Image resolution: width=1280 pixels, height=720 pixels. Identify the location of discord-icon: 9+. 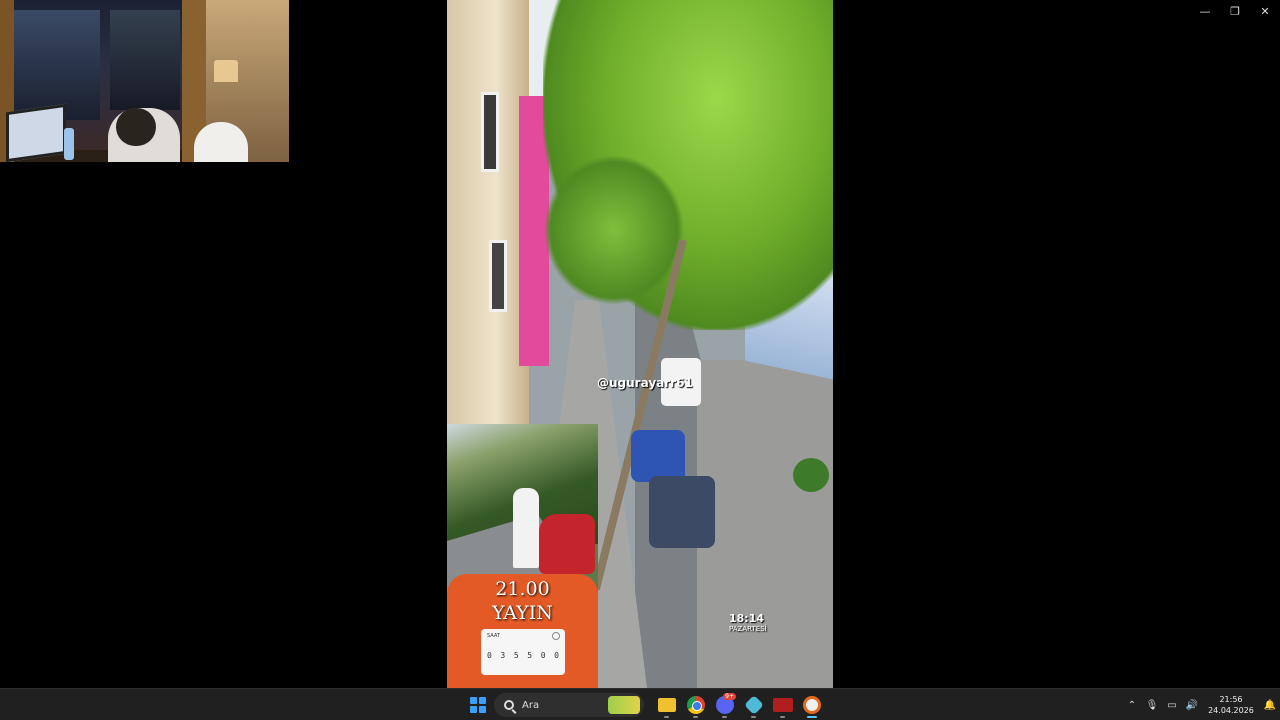
(724, 705).